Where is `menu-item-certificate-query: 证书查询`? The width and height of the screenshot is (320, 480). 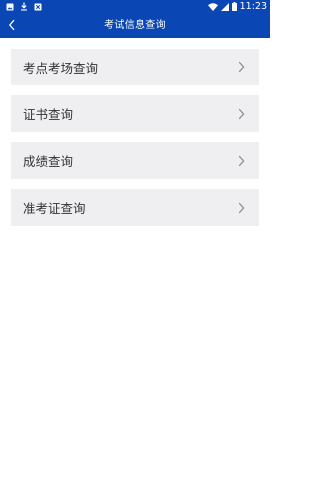 menu-item-certificate-query: 证书查询 is located at coordinates (135, 113).